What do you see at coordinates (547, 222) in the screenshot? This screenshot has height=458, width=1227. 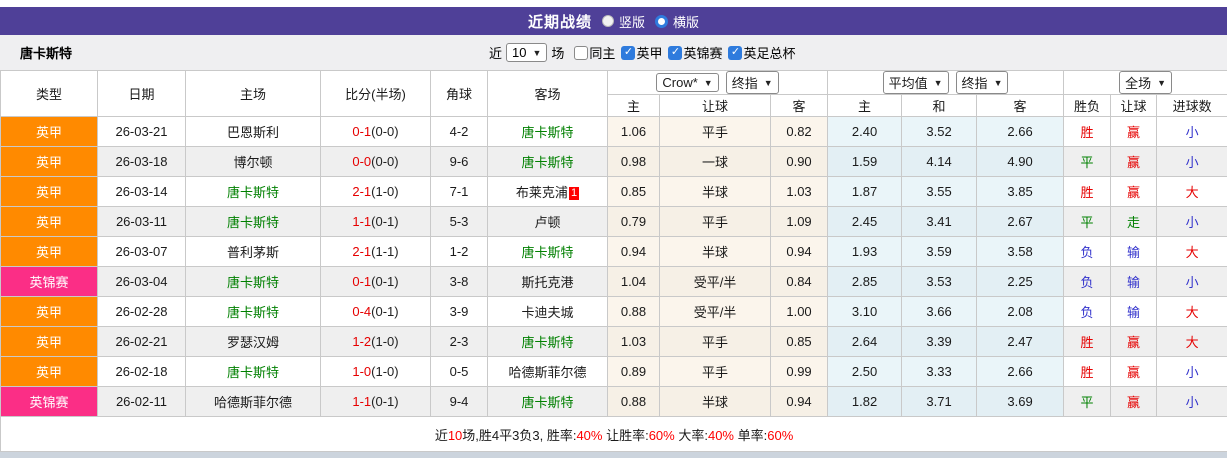 I see `away-team: 卢顿` at bounding box center [547, 222].